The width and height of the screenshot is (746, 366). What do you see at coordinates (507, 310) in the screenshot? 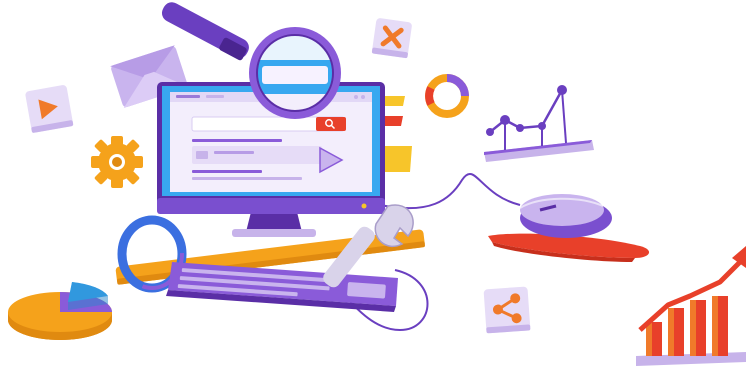
I see `share-card-icon` at bounding box center [507, 310].